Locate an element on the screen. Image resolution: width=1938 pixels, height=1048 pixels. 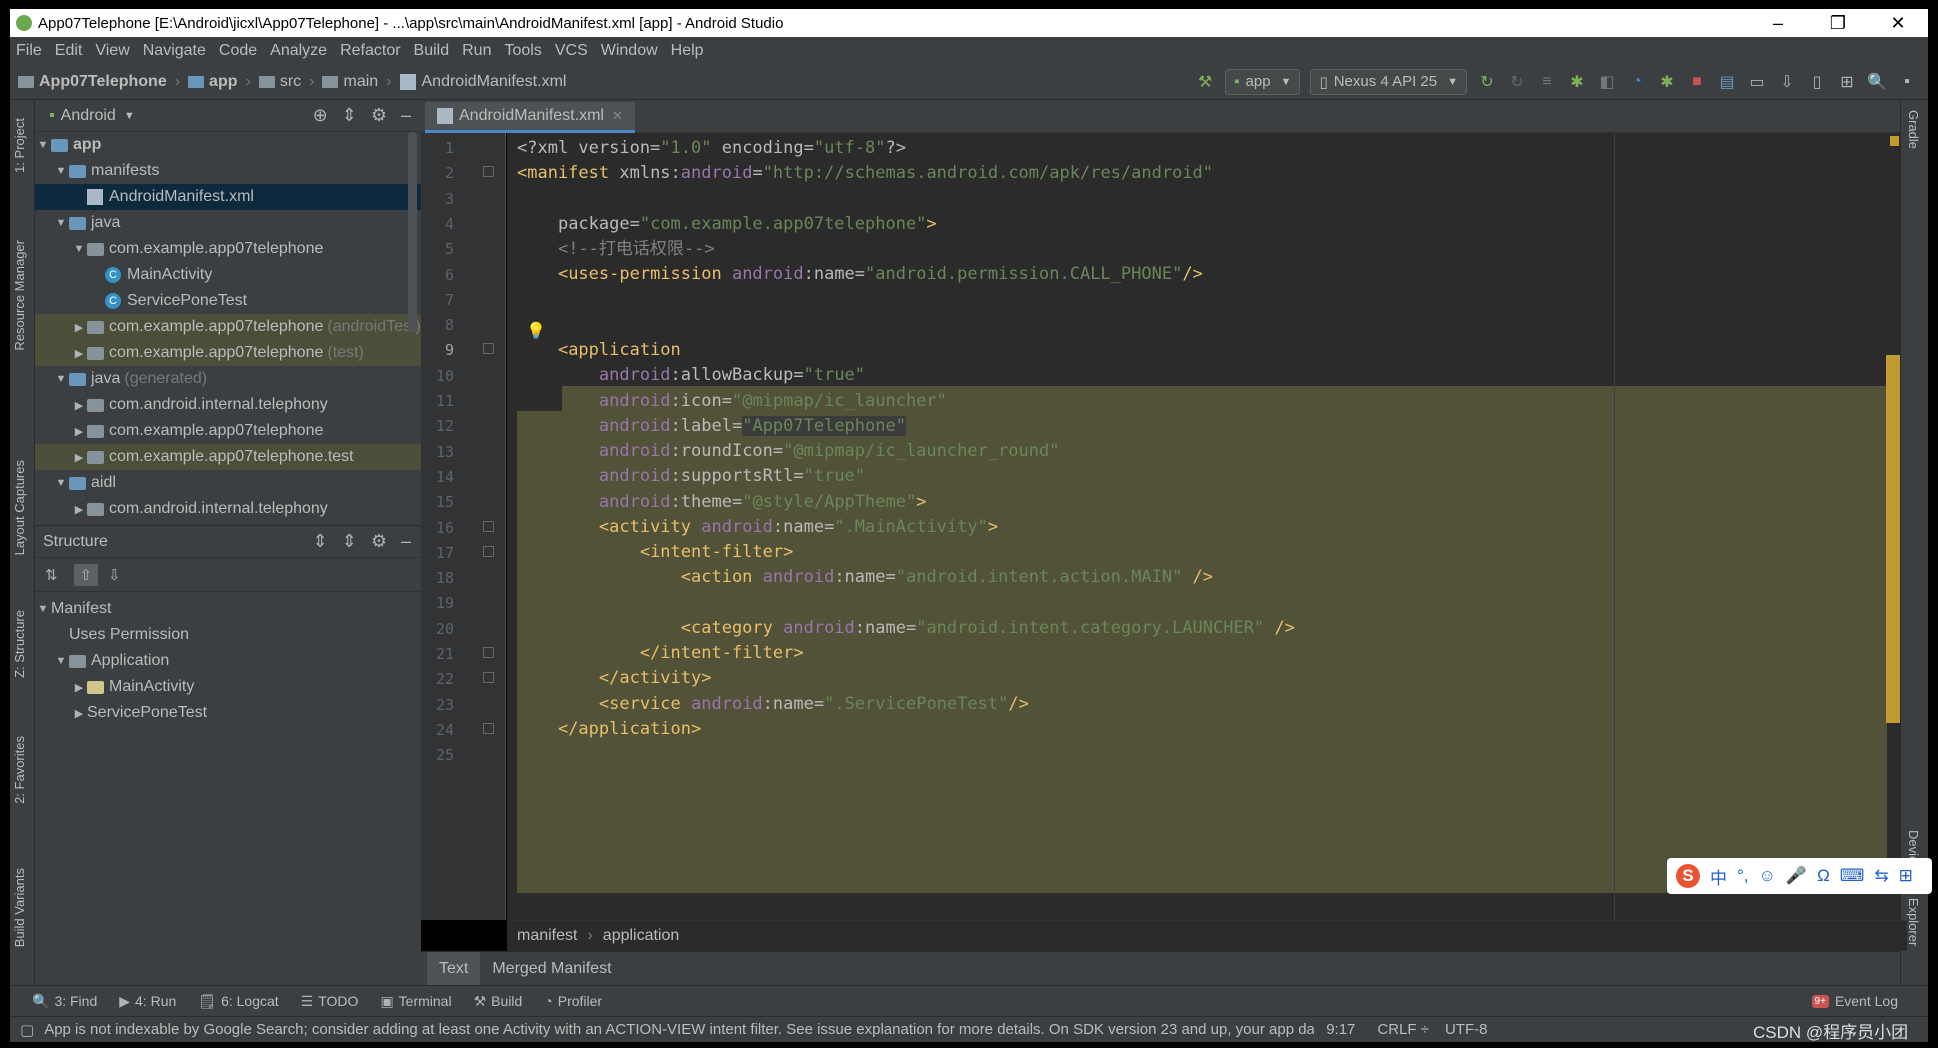
menu-refactor: Refactor is located at coordinates (370, 51).